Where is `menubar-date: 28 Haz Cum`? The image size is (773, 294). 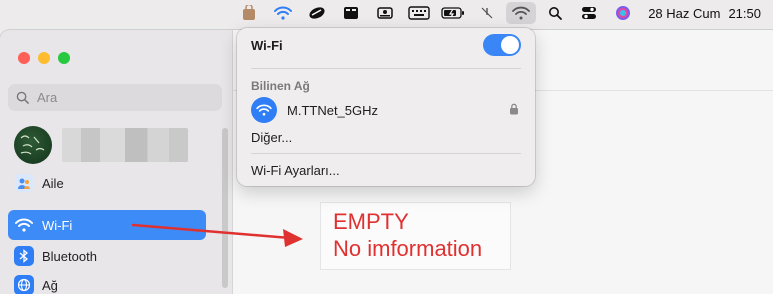
menubar-date: 28 Haz Cum is located at coordinates (684, 13).